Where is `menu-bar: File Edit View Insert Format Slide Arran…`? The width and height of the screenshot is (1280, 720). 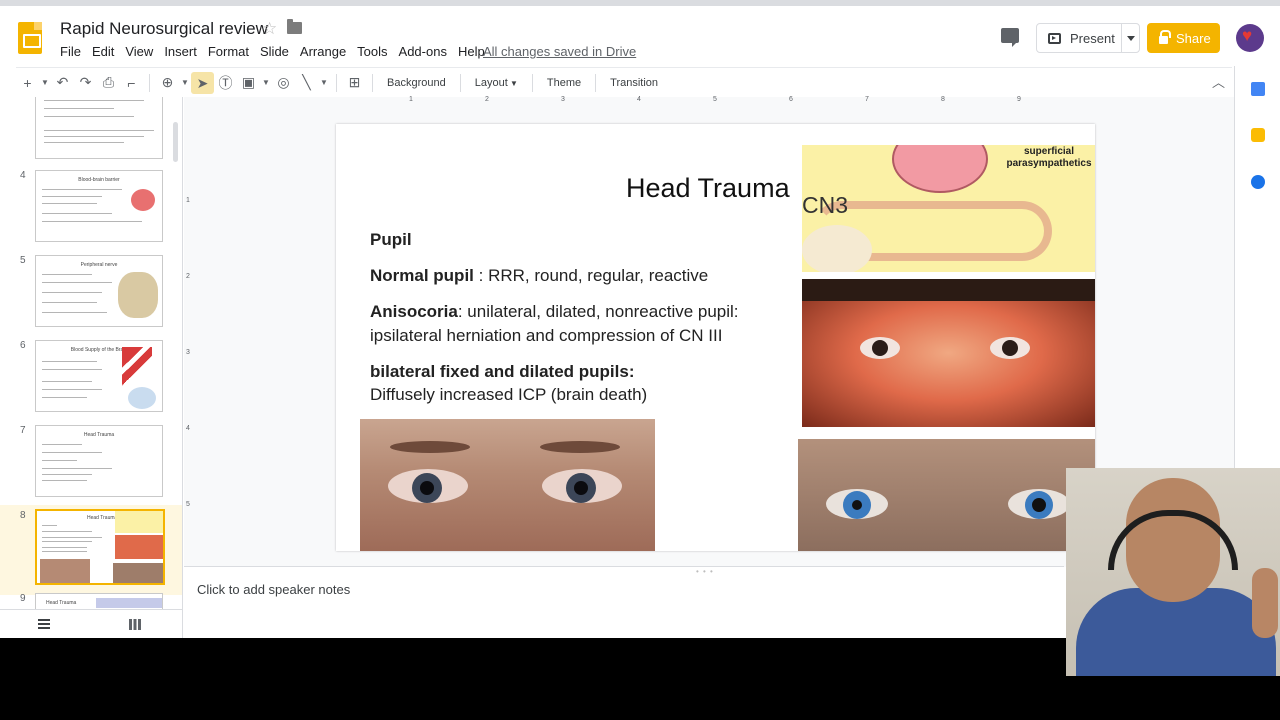
menu-bar: File Edit View Insert Format Slide Arran… is located at coordinates (278, 51).